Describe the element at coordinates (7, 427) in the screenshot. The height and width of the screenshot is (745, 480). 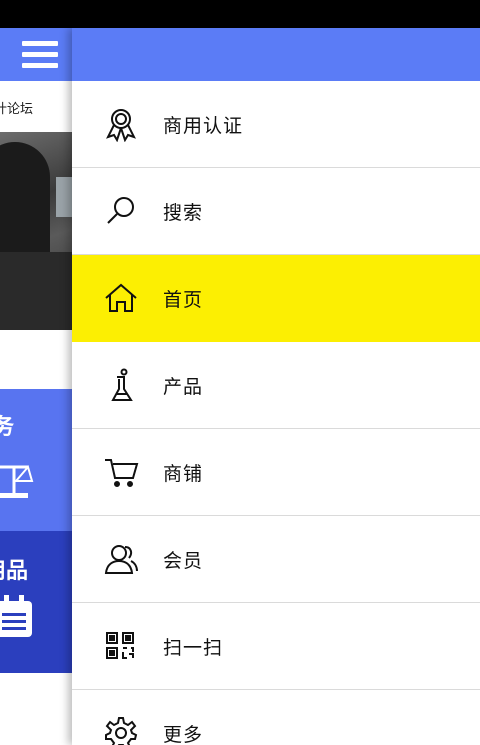
I see `service-card-label: 务` at that location.